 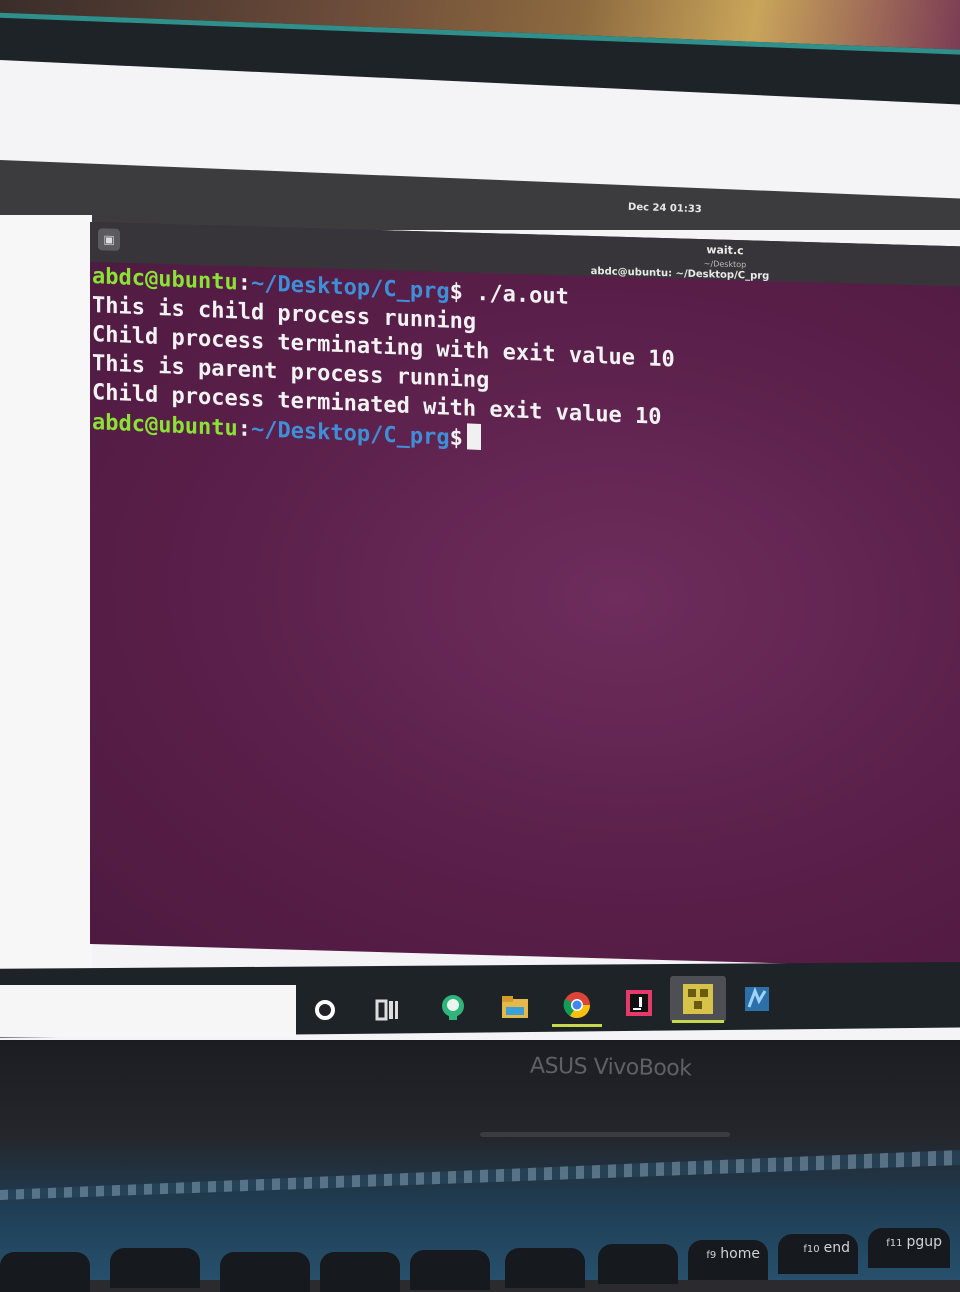 What do you see at coordinates (325, 1010) in the screenshot?
I see `cortana-icon` at bounding box center [325, 1010].